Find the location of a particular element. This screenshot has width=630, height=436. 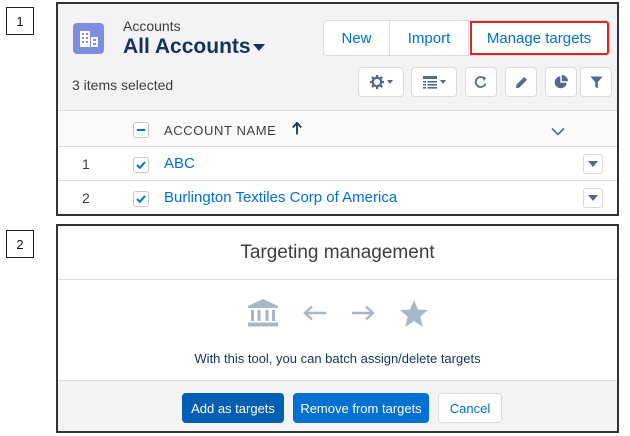

row-number: 1 is located at coordinates (86, 164).